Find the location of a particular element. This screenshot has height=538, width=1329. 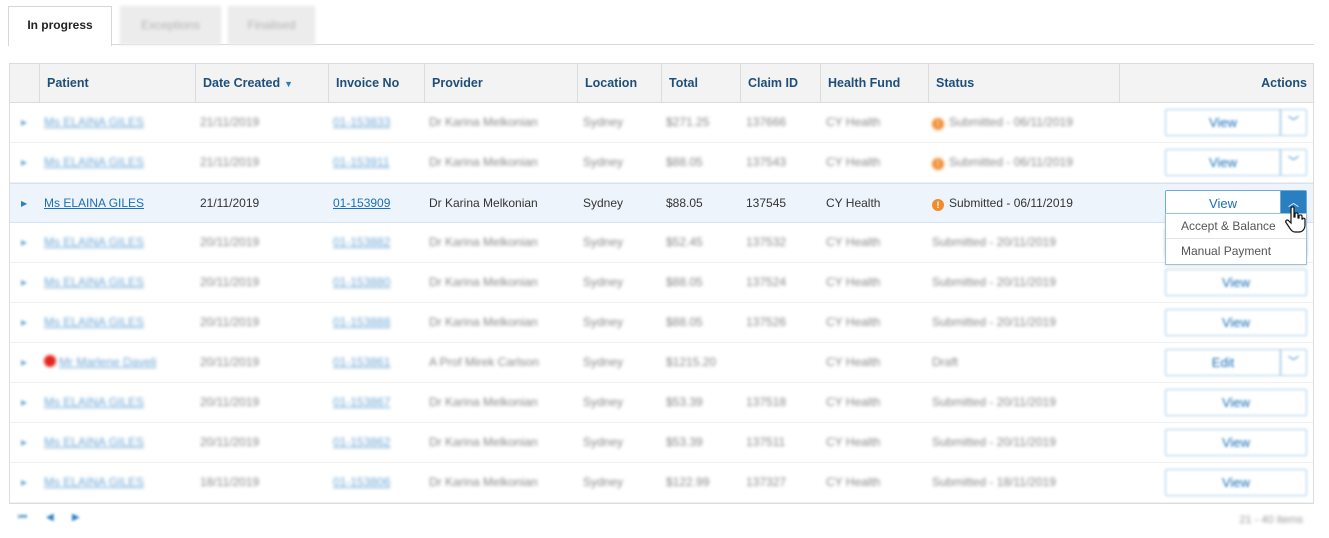

cell-invoice: 01-153888 is located at coordinates (361, 322).